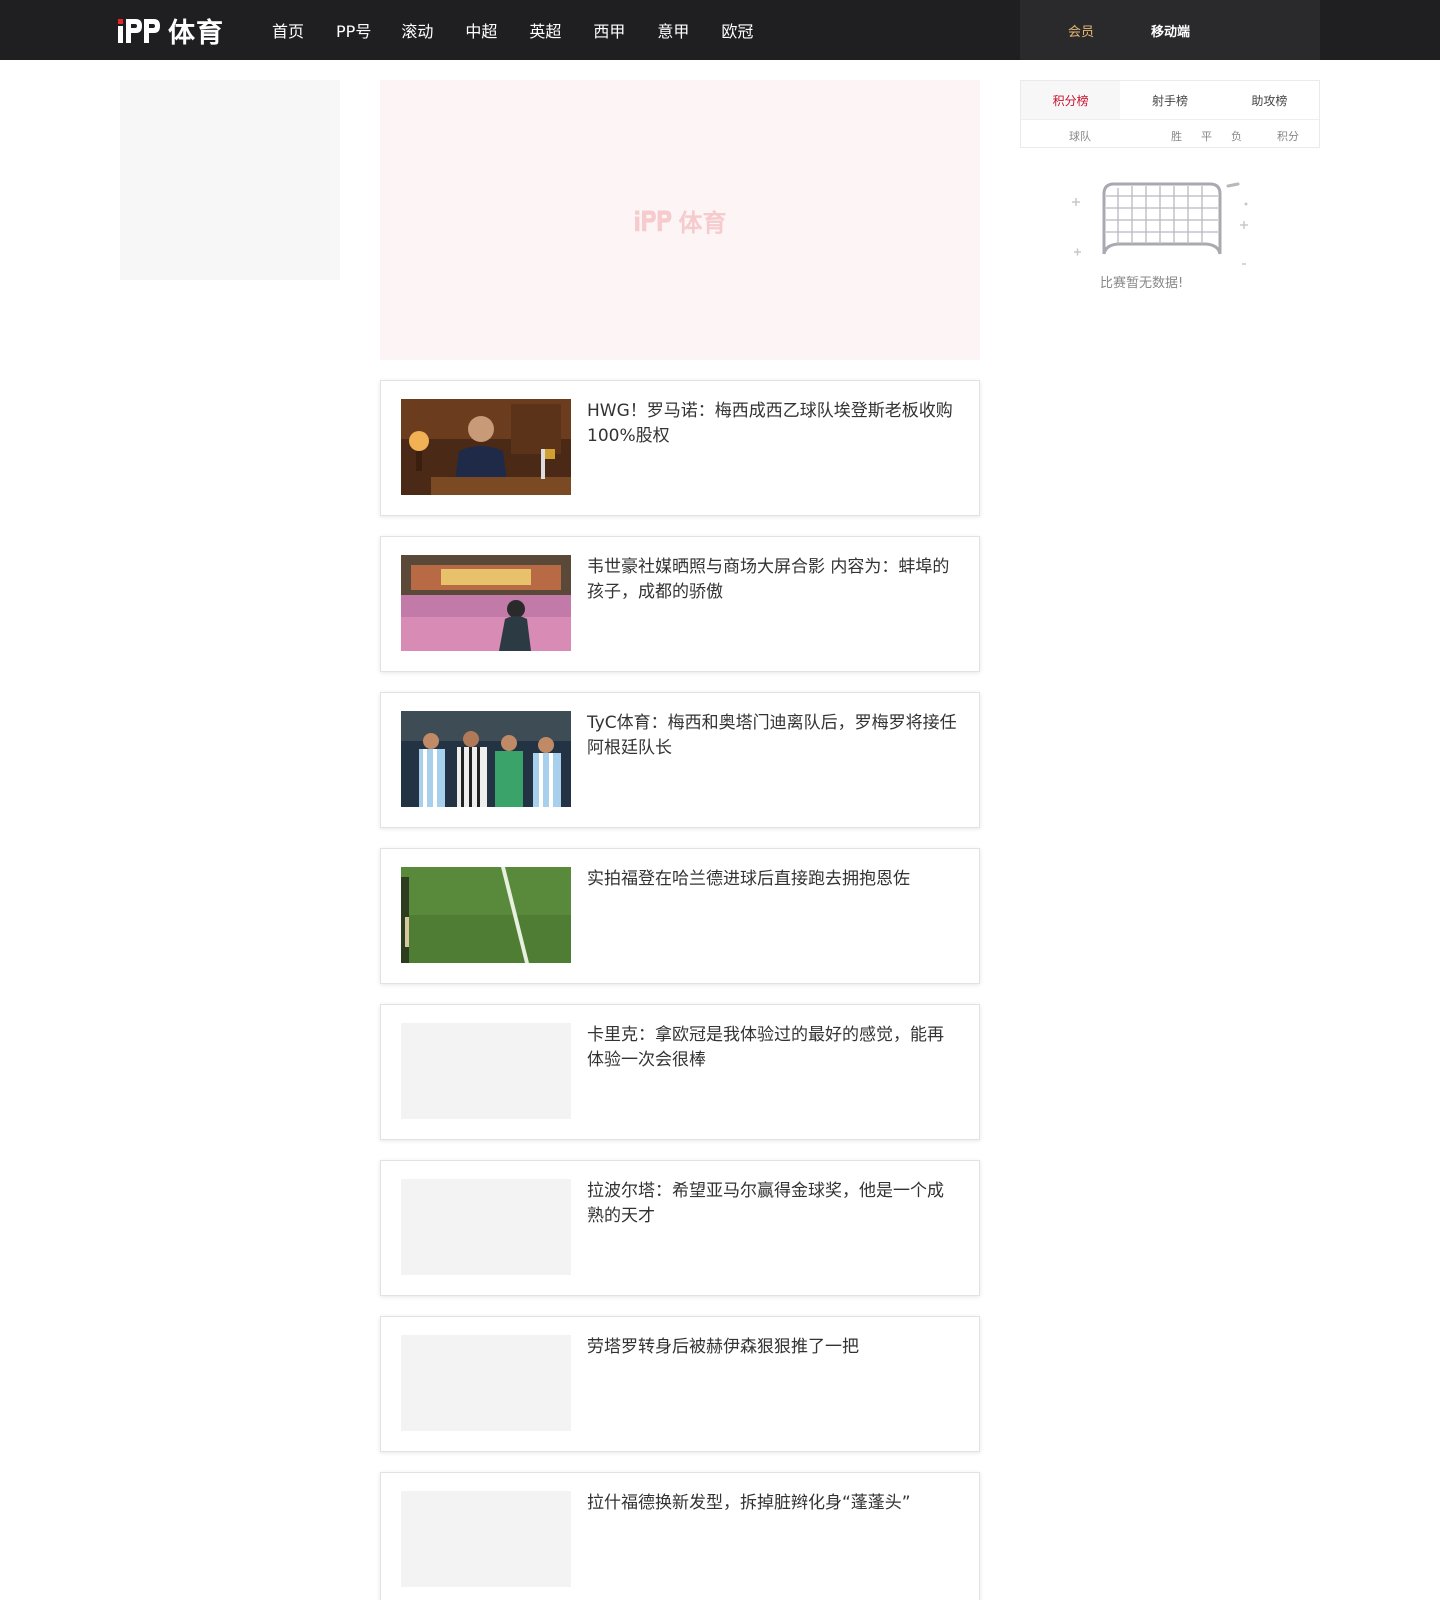 The width and height of the screenshot is (1440, 1600). What do you see at coordinates (737, 30) in the screenshot?
I see `nav-ucl: 欧冠` at bounding box center [737, 30].